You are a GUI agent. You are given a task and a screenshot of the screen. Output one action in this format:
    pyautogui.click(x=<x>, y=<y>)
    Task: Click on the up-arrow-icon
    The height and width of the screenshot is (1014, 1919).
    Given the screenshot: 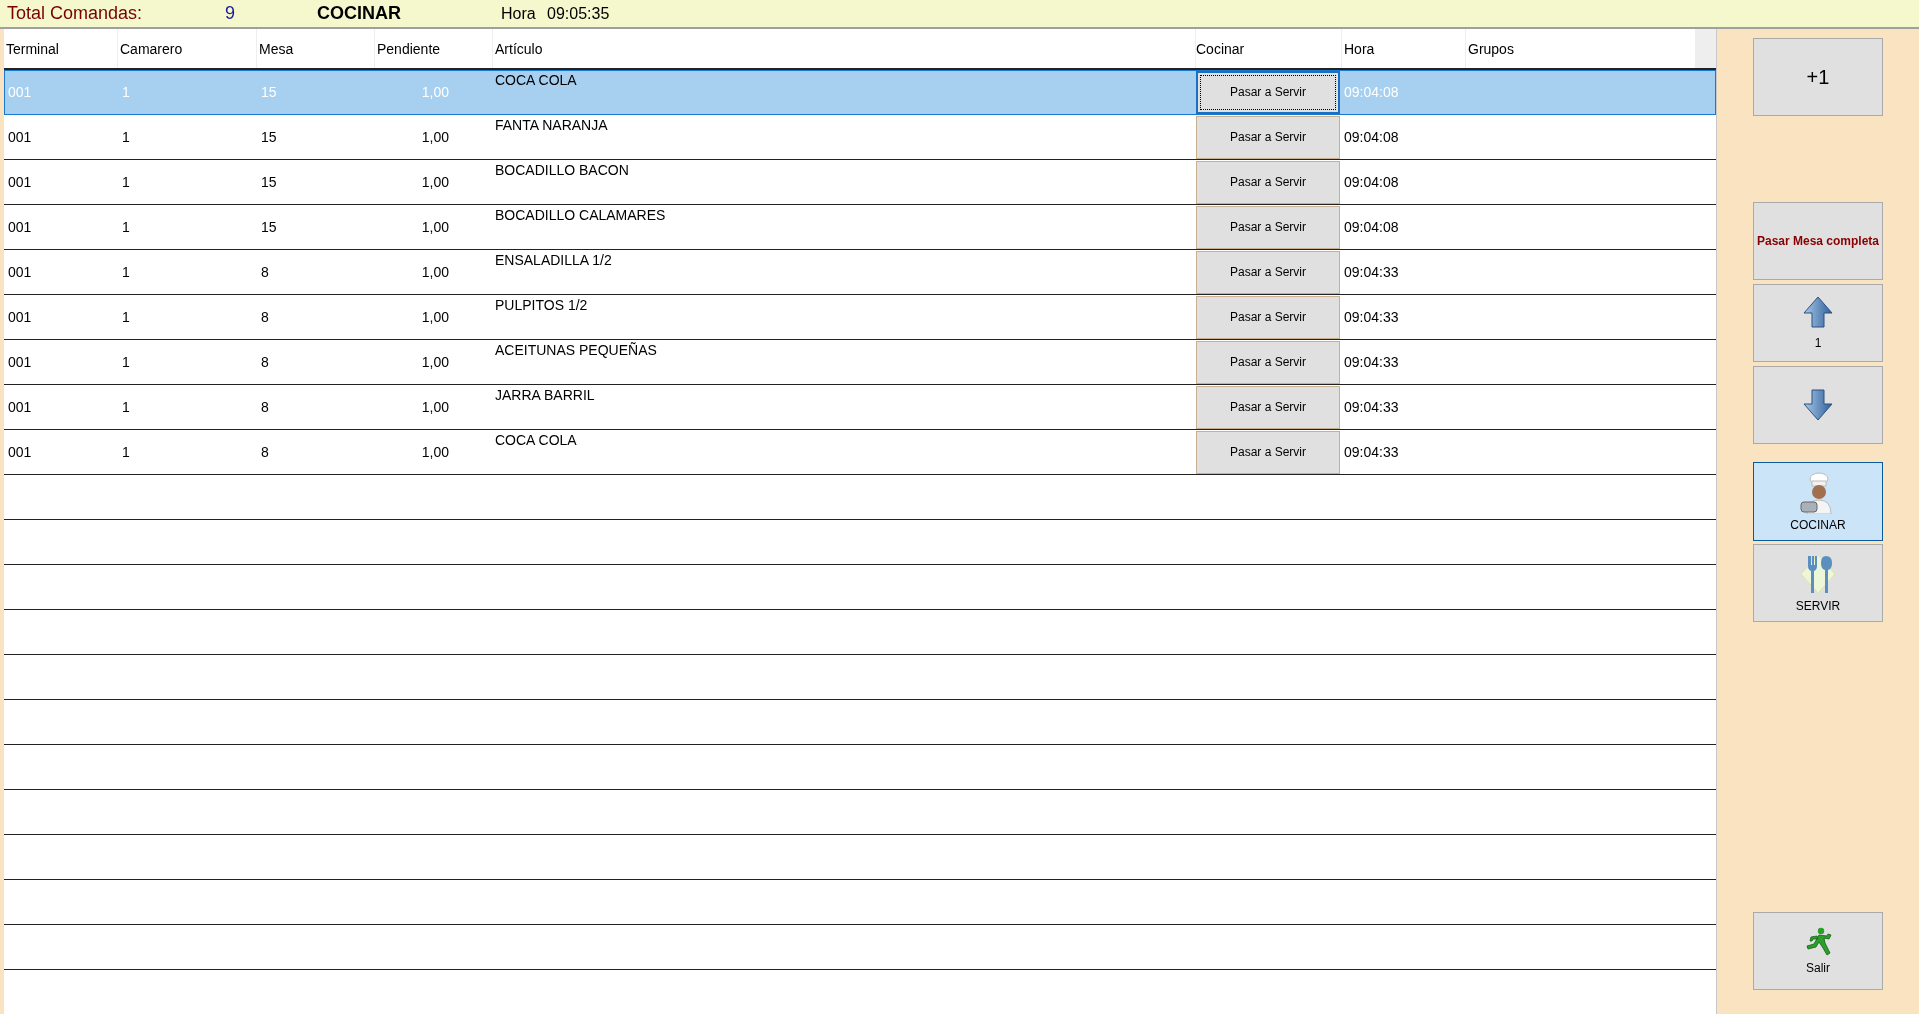 What is the action you would take?
    pyautogui.click(x=1818, y=312)
    